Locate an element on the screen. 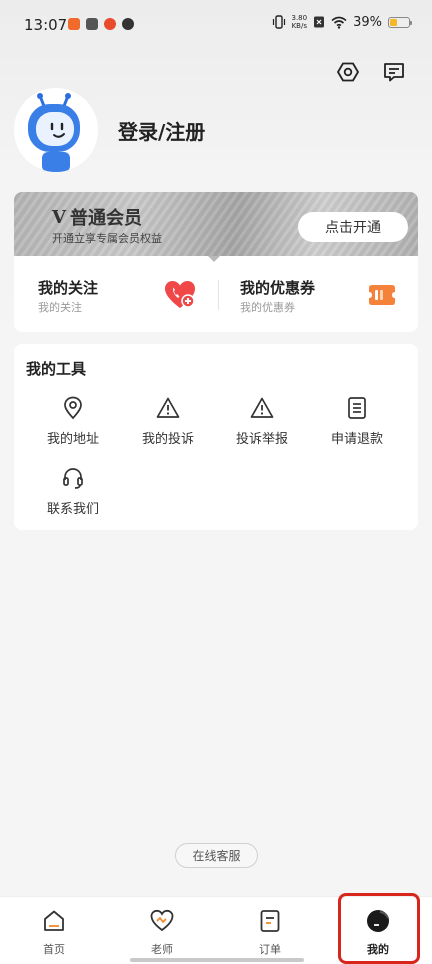  coupon-icon is located at coordinates (382, 295).